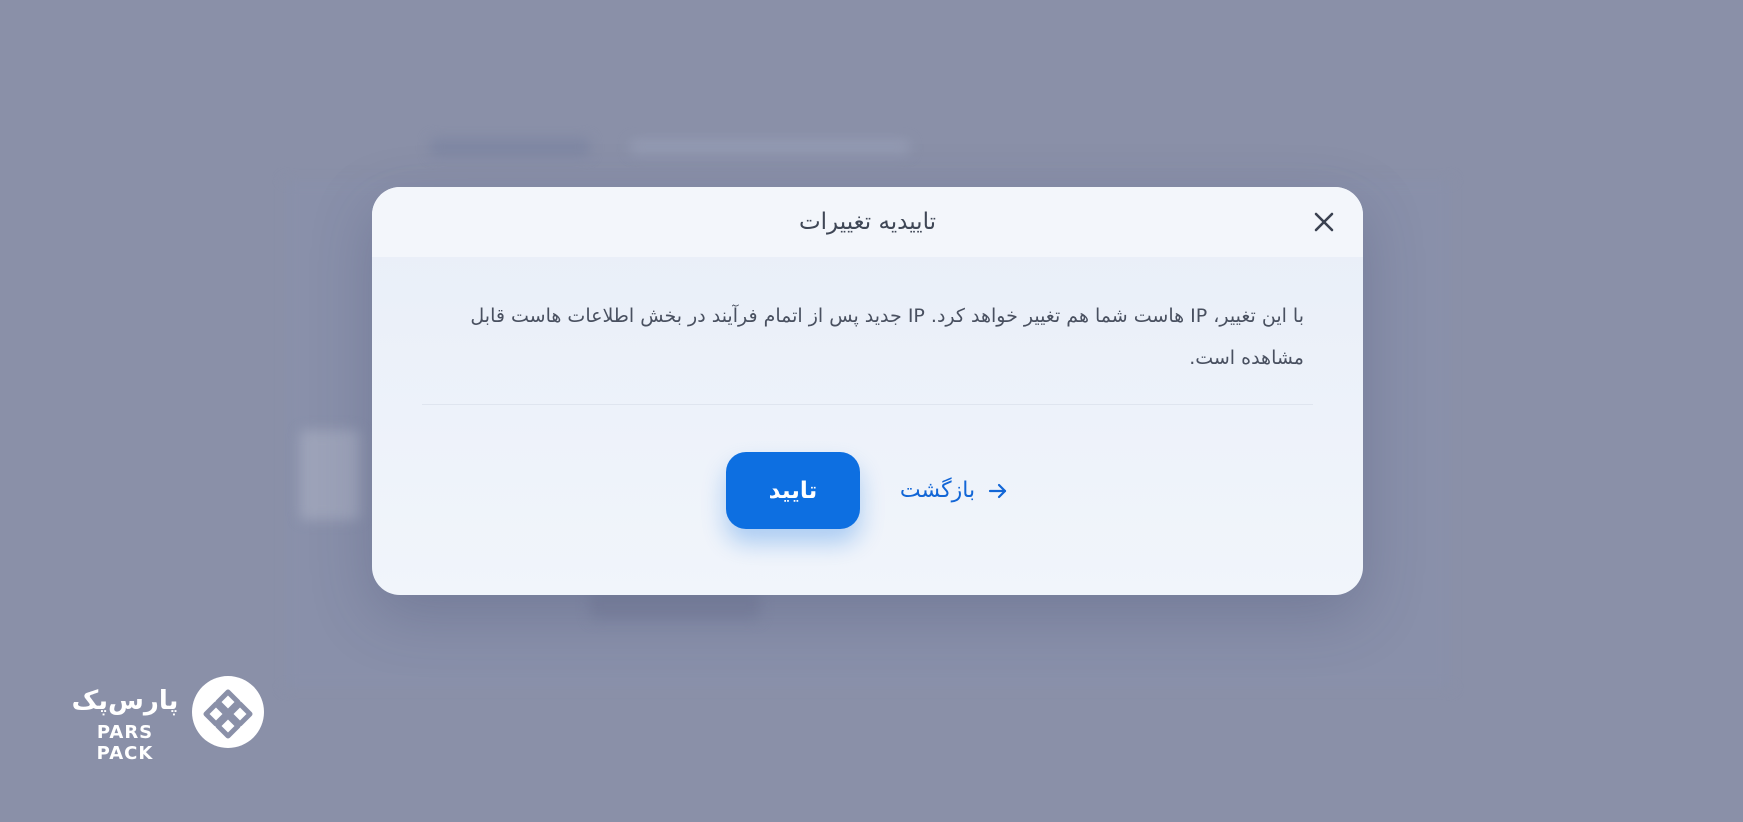  What do you see at coordinates (937, 490) in the screenshot?
I see `back-label: بازگشت` at bounding box center [937, 490].